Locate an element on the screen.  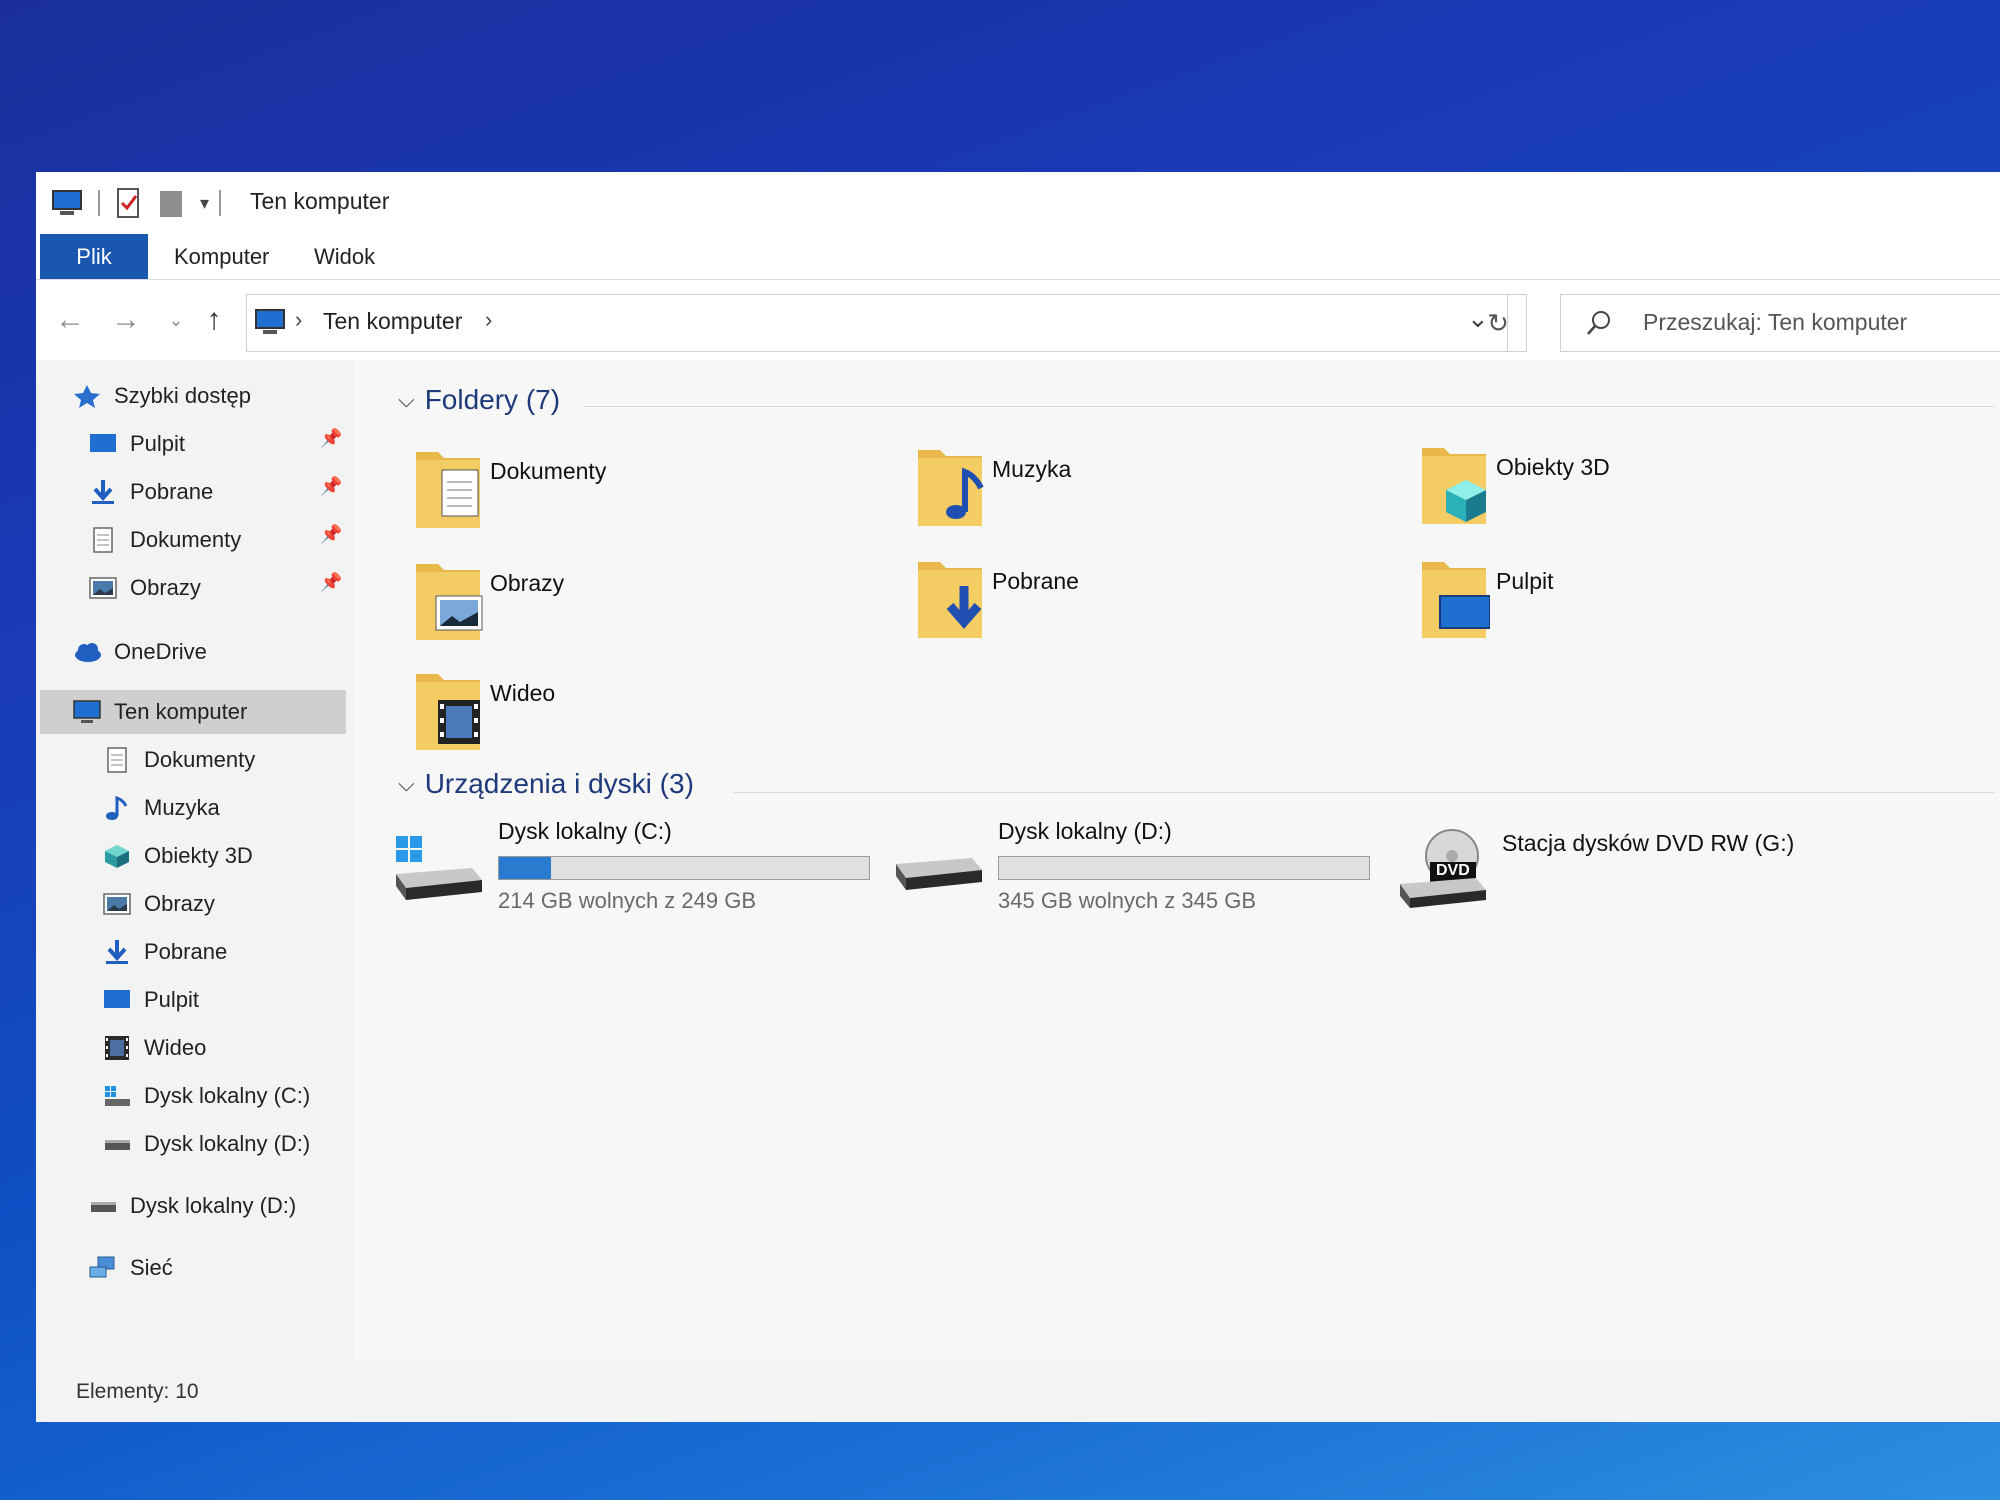
folder-desktop: Pulpit is located at coordinates (1635, 600).